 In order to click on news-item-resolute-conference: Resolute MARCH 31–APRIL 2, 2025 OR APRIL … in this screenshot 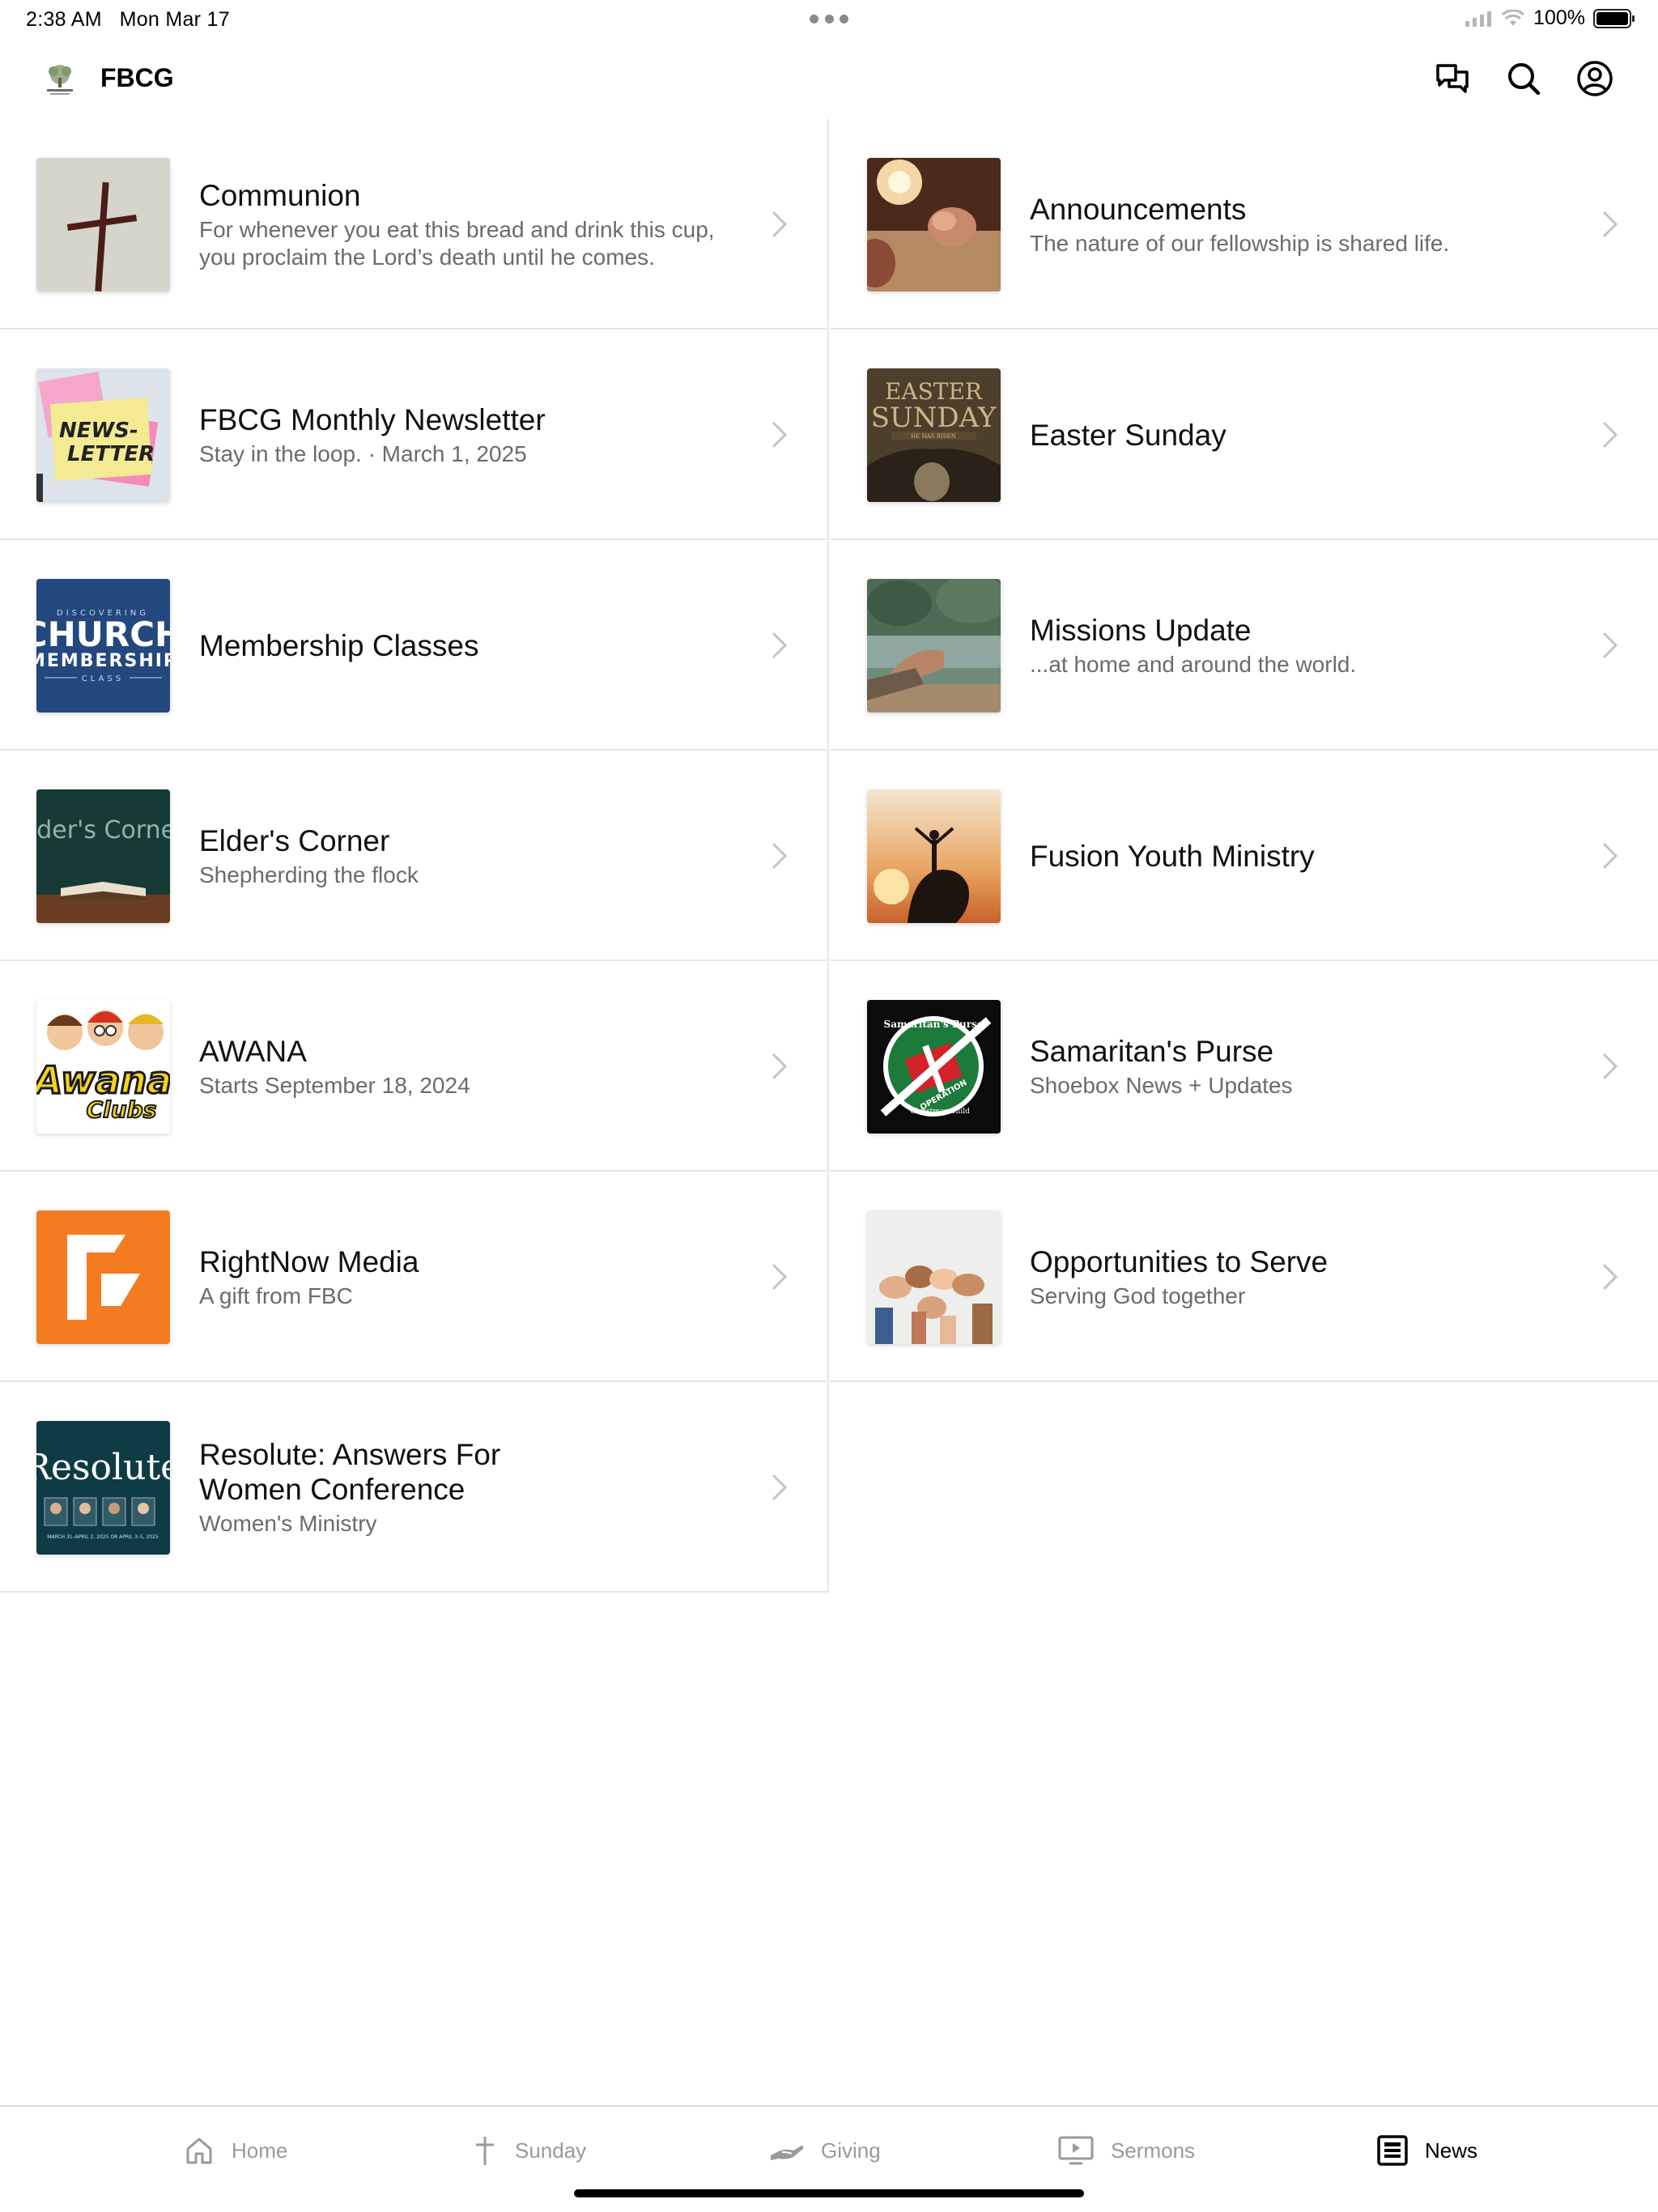, I will do `click(414, 1488)`.